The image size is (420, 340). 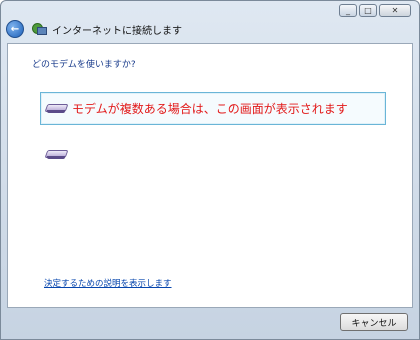 What do you see at coordinates (348, 10) in the screenshot?
I see `minimize-button: _` at bounding box center [348, 10].